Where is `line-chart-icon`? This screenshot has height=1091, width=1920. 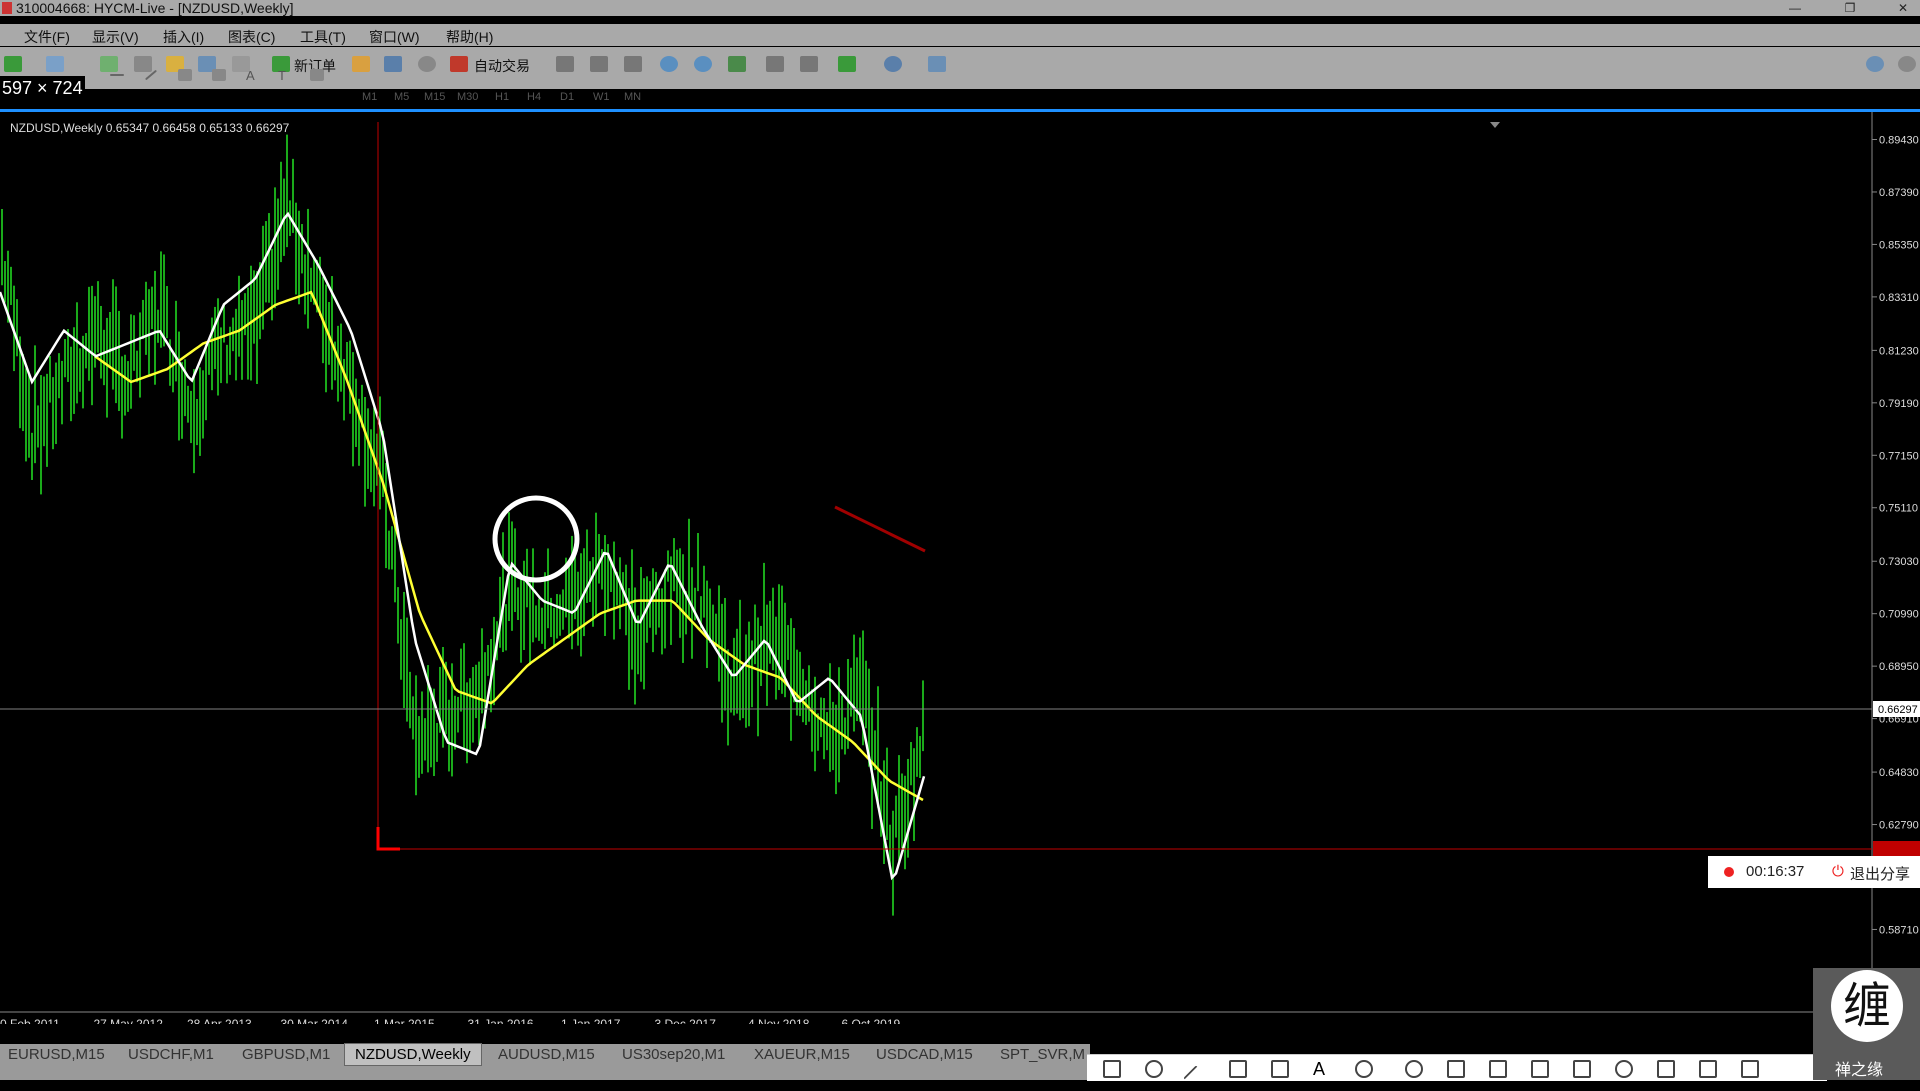
line-chart-icon is located at coordinates (633, 64).